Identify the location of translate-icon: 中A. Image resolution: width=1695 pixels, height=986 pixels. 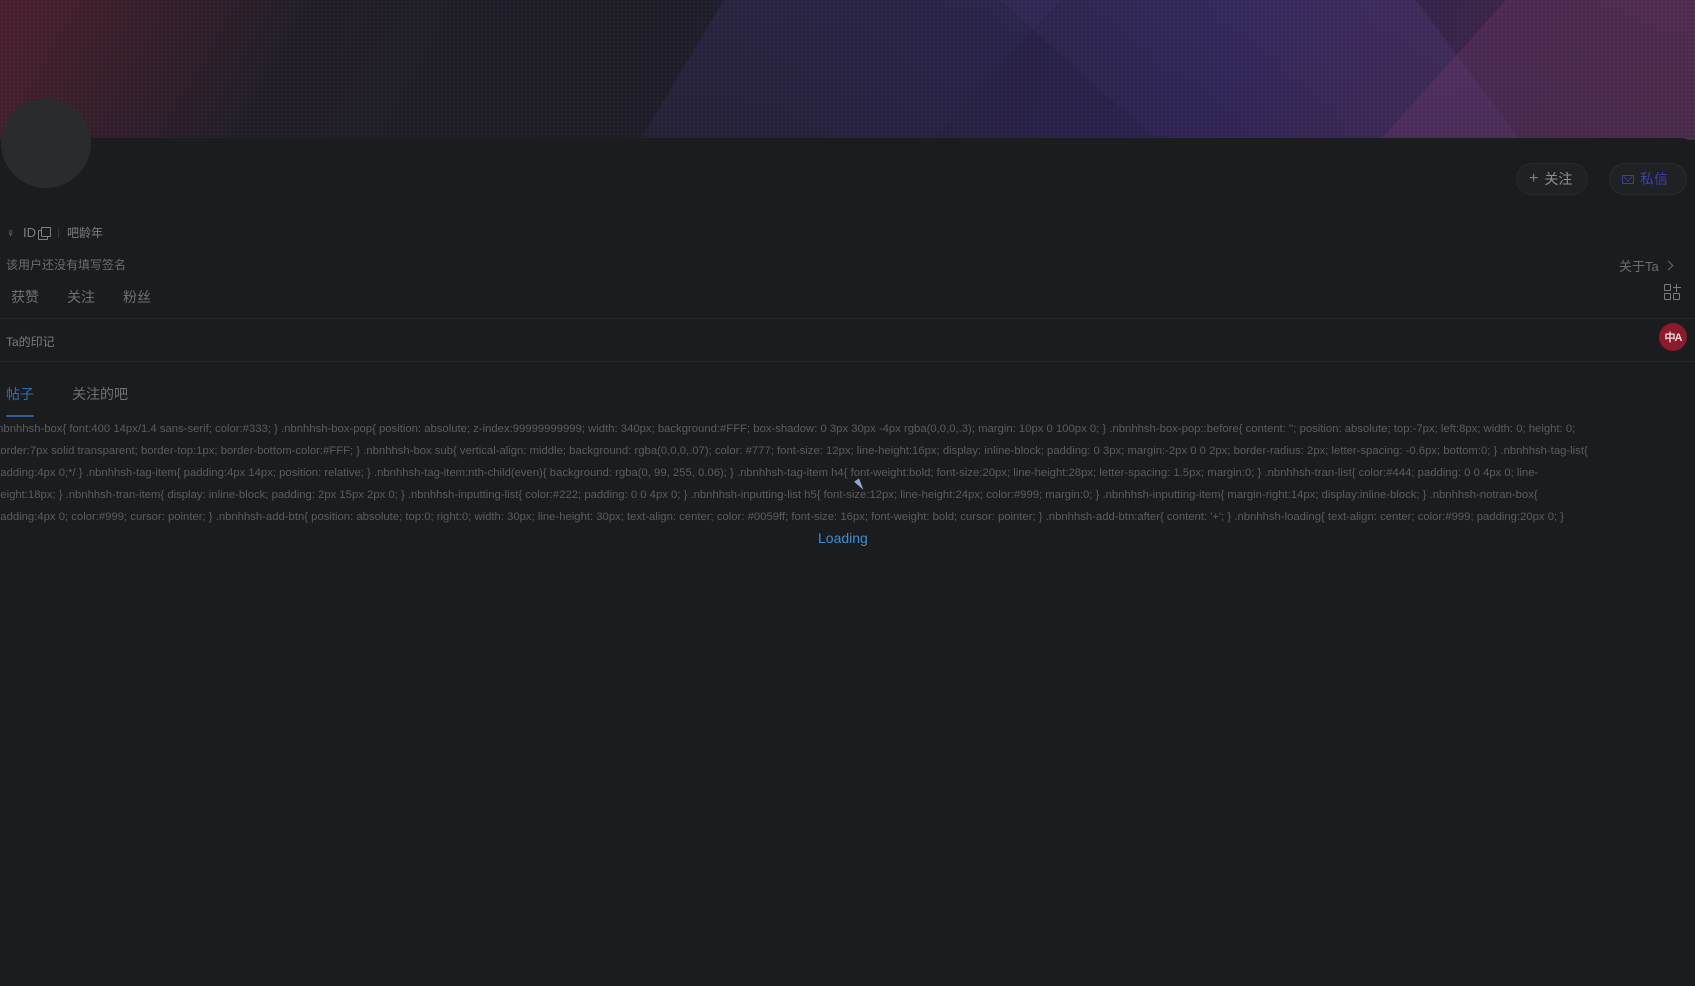
(1673, 337).